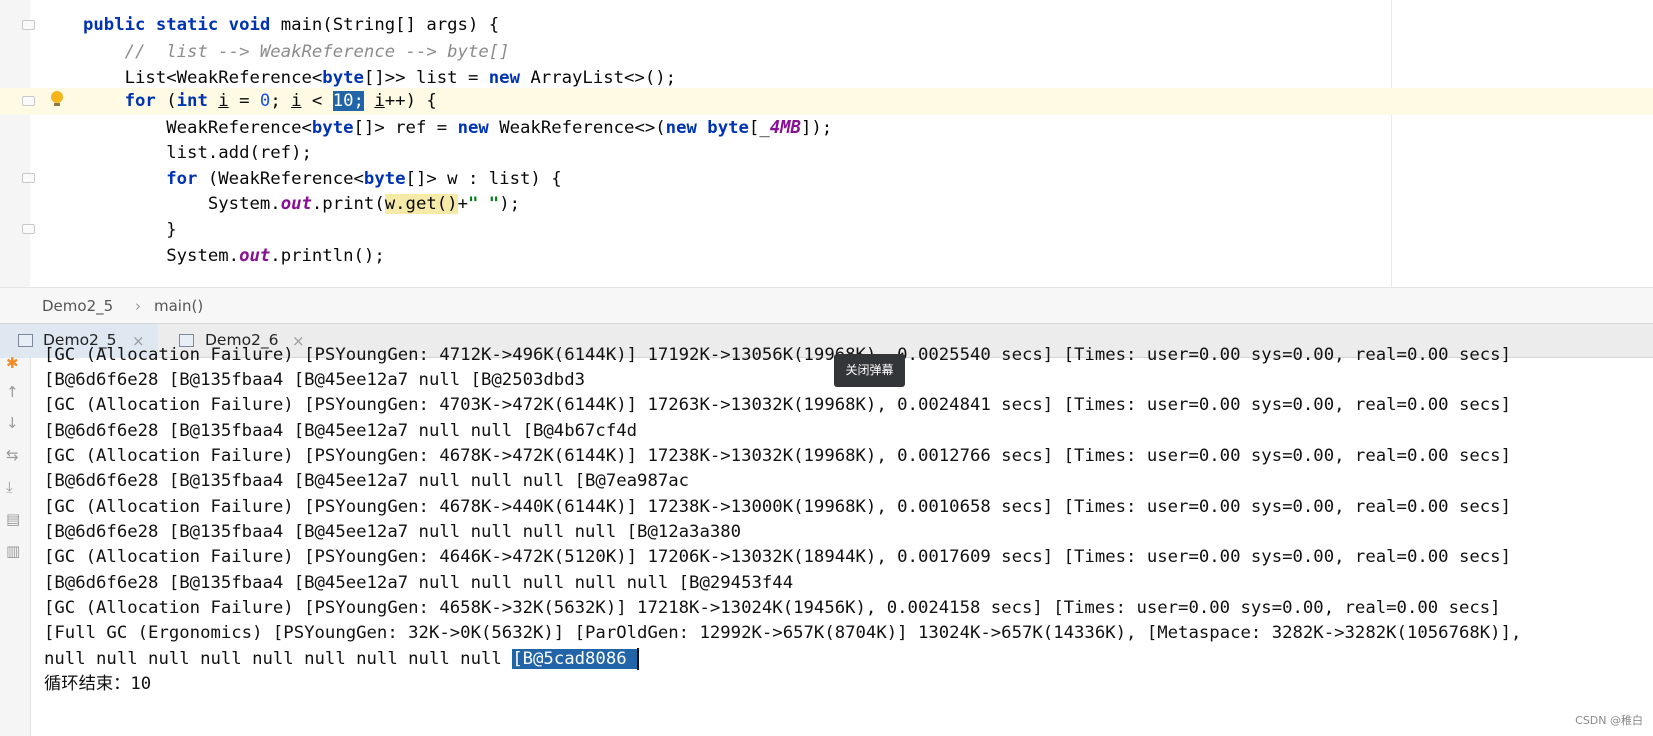 This screenshot has width=1653, height=736. I want to click on code-text: System.out.println();, so click(234, 256).